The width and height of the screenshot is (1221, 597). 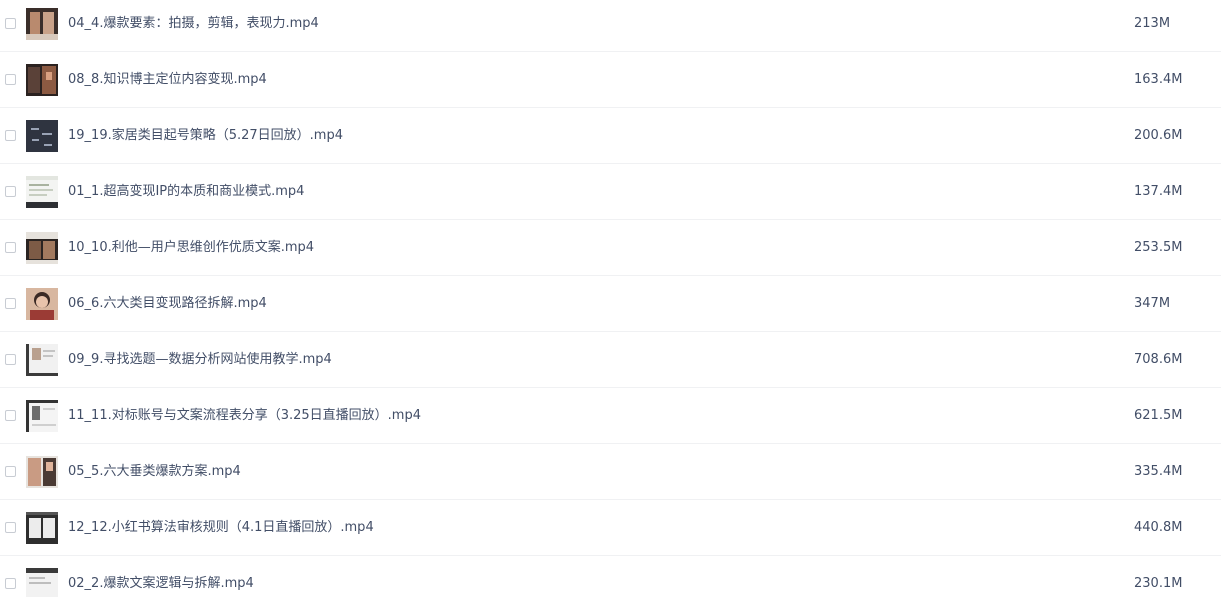 I want to click on file-name: 05_5.六大垂类爆款方案.mp4, so click(x=154, y=472).